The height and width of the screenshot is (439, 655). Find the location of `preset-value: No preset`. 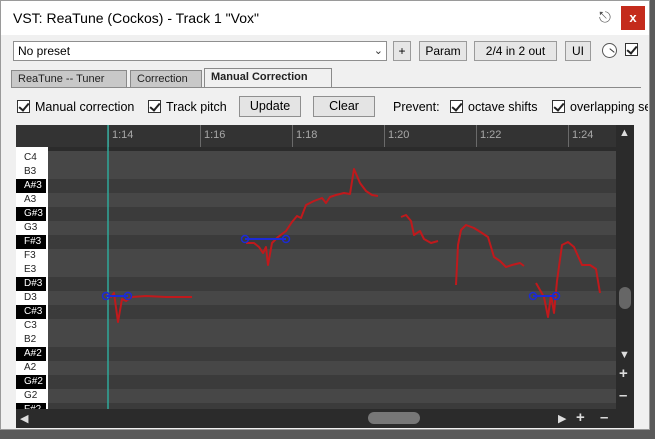

preset-value: No preset is located at coordinates (44, 51).